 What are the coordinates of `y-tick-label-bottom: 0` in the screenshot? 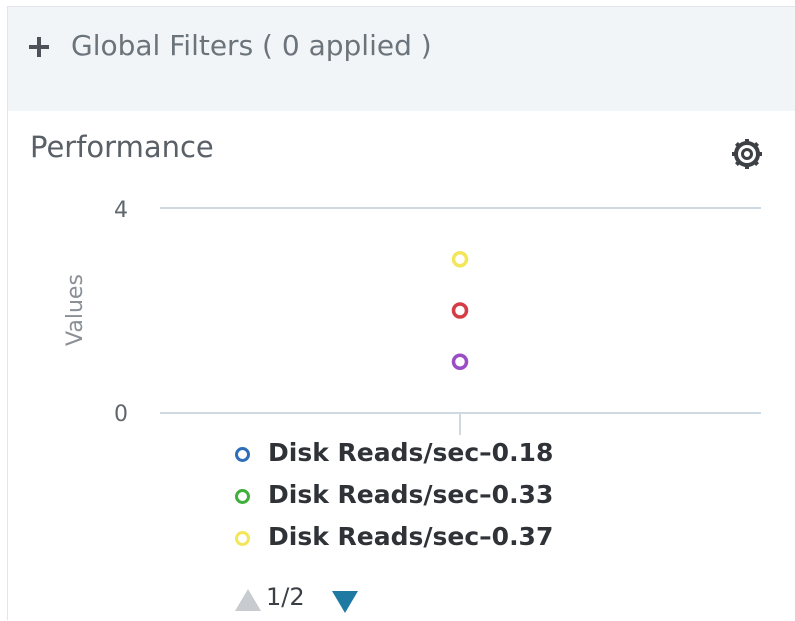 It's located at (121, 414).